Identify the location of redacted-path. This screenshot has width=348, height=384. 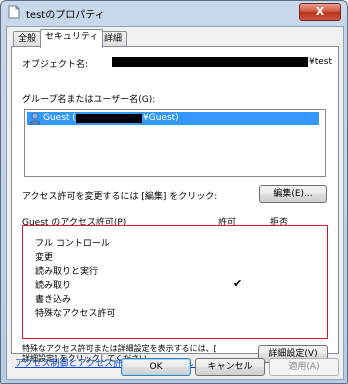
(210, 62).